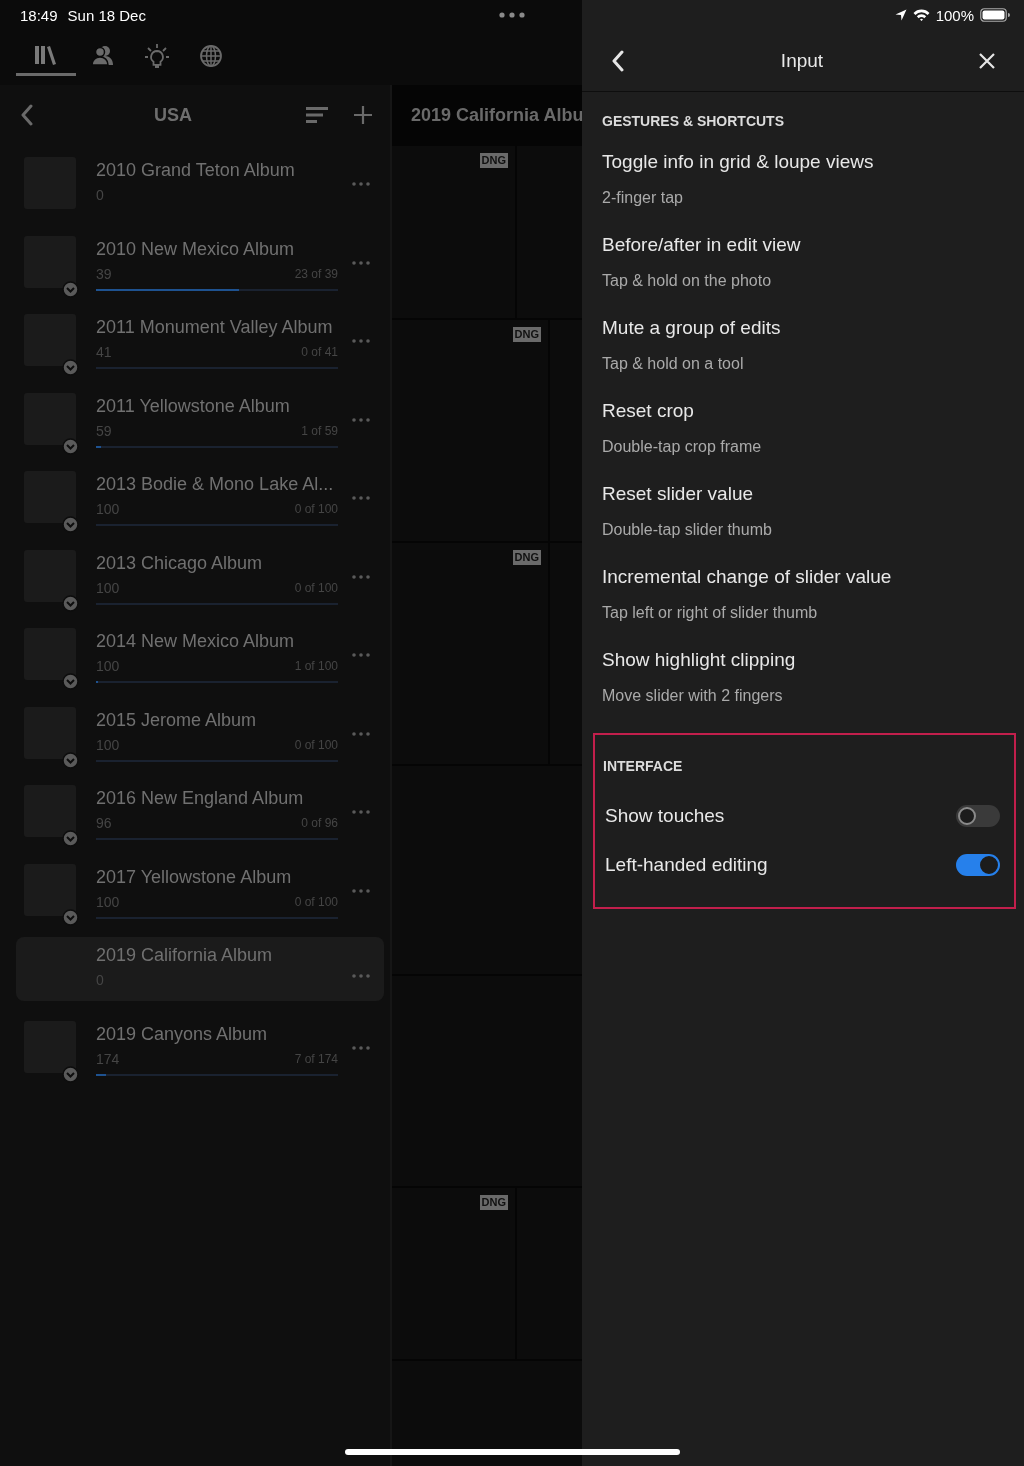 The height and width of the screenshot is (1466, 1024). Describe the element at coordinates (211, 56) in the screenshot. I see `globe-icon` at that location.